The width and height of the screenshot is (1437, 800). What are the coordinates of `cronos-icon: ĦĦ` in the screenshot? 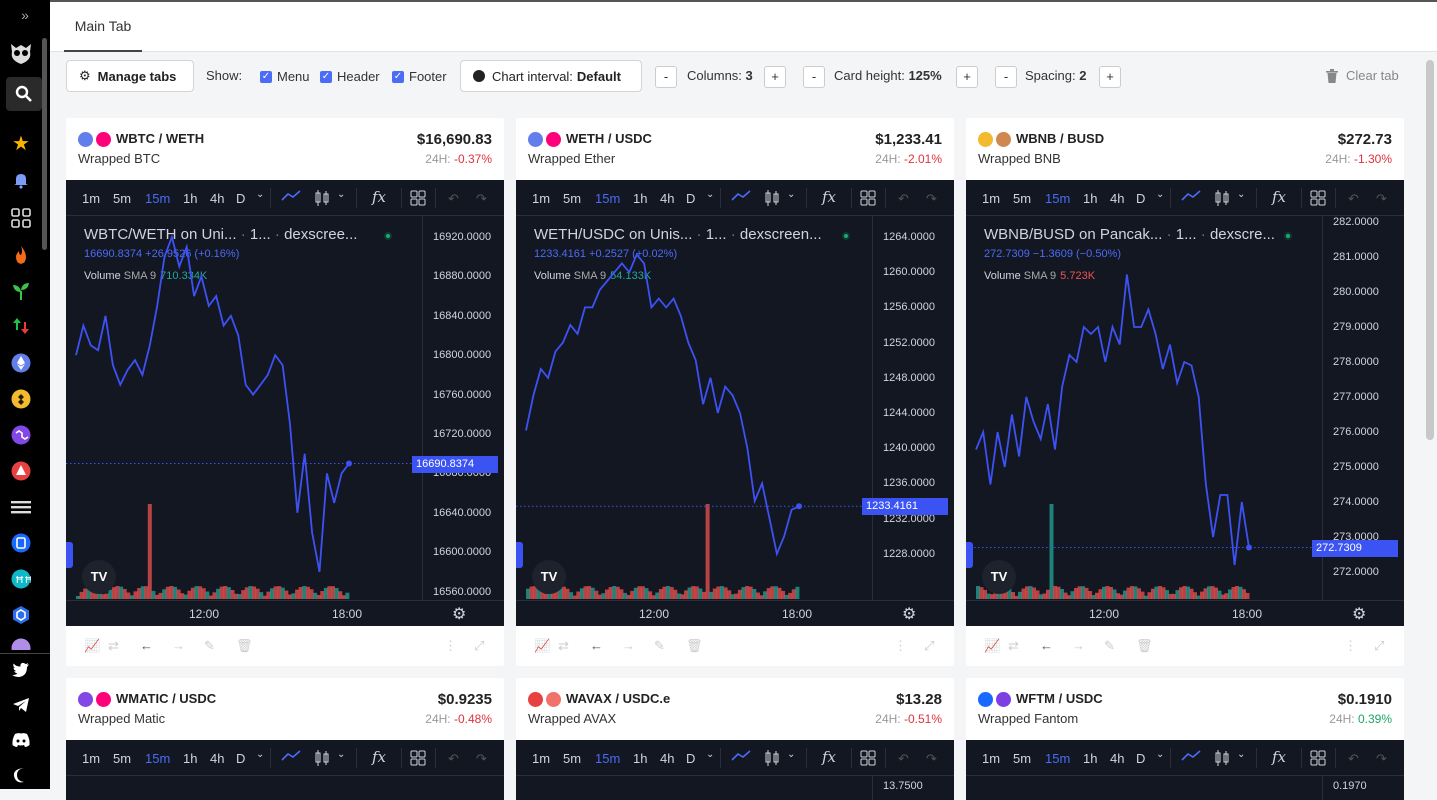 It's located at (21, 579).